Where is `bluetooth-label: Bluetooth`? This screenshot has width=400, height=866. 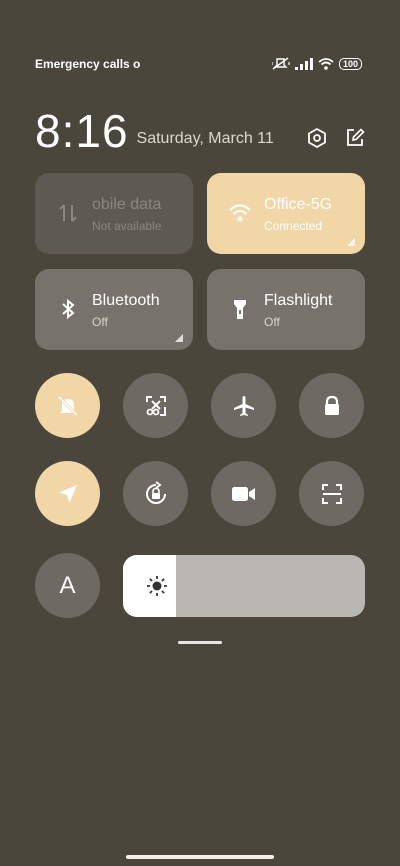
bluetooth-label: Bluetooth is located at coordinates (126, 300).